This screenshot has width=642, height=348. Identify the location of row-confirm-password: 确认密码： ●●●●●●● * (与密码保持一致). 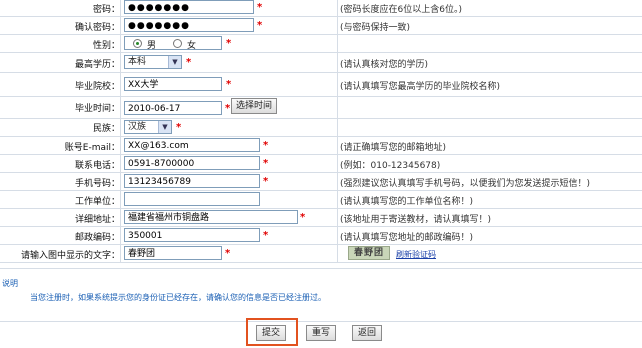
(321, 25).